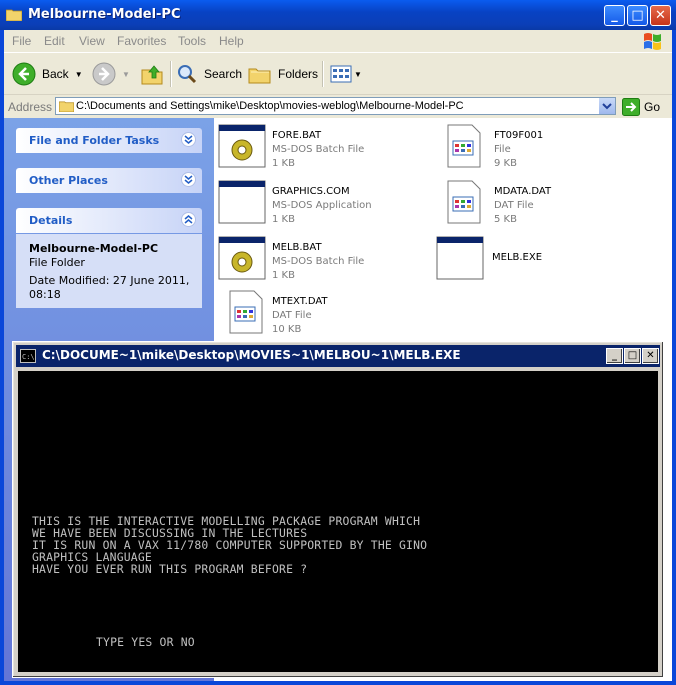 The height and width of the screenshot is (685, 676). Describe the element at coordinates (631, 107) in the screenshot. I see `go-arrow-icon` at that location.